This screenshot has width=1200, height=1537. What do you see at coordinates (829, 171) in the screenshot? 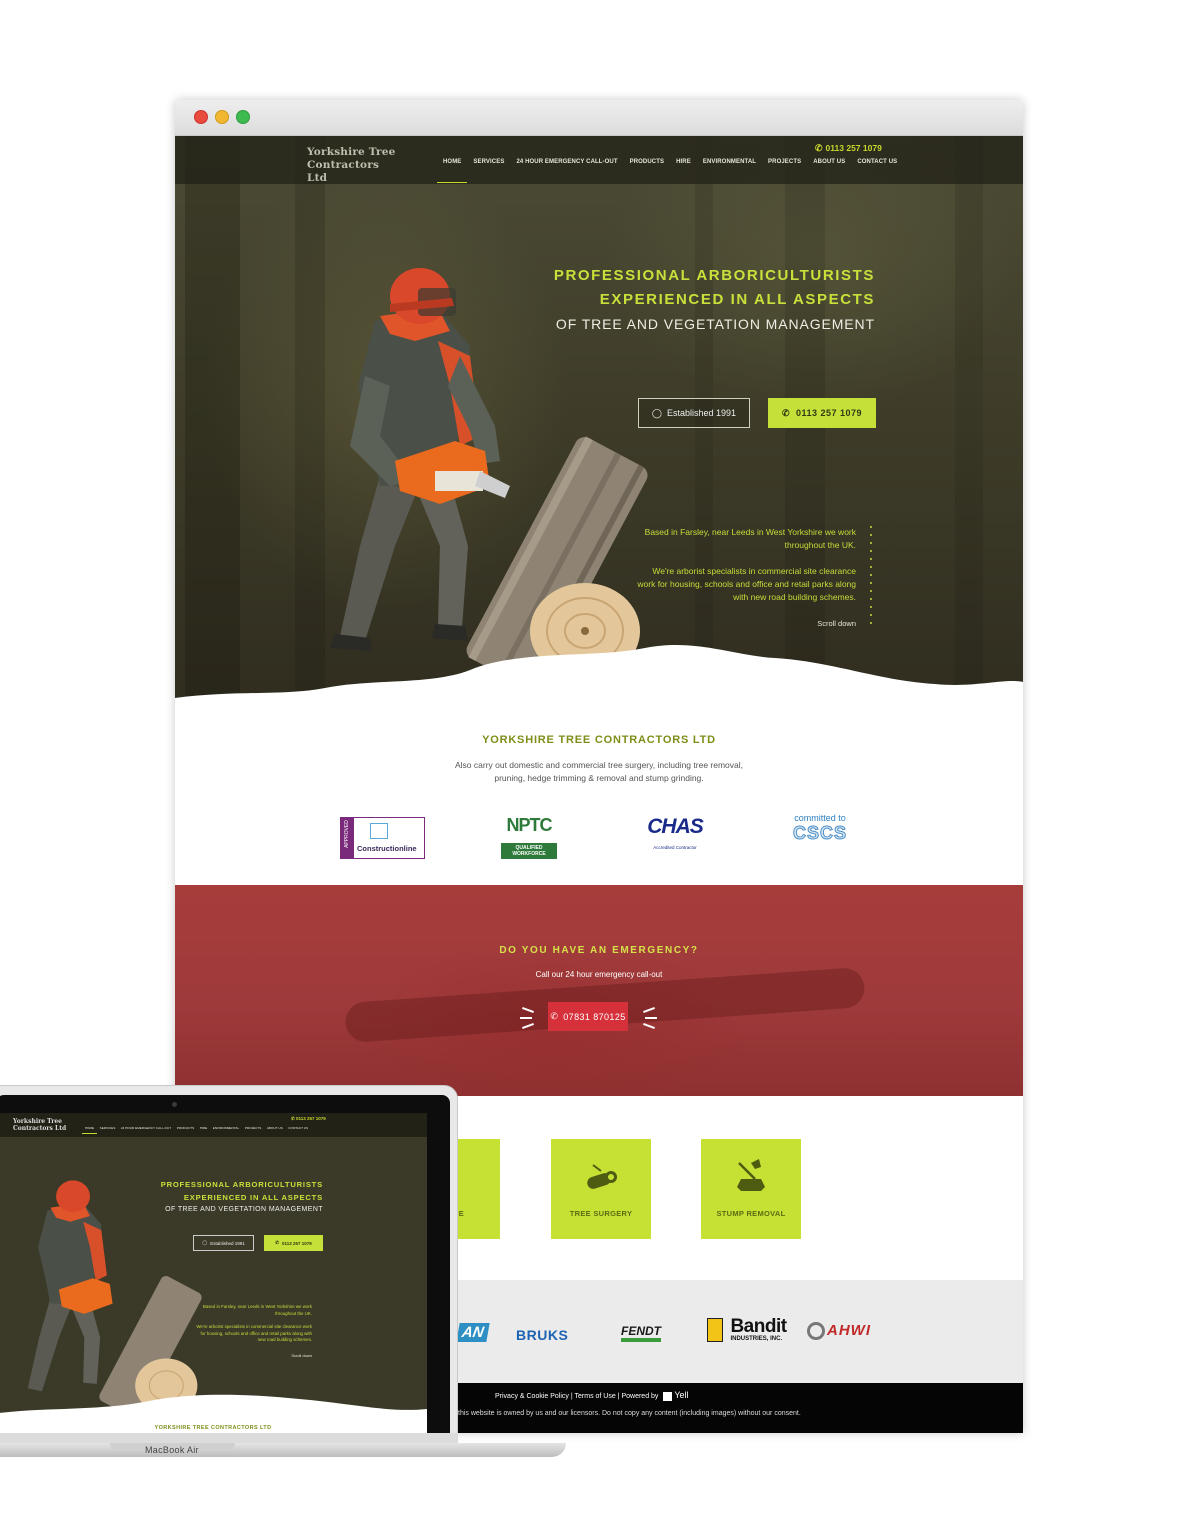
I see `nav-item-about: ABOUT US` at bounding box center [829, 171].